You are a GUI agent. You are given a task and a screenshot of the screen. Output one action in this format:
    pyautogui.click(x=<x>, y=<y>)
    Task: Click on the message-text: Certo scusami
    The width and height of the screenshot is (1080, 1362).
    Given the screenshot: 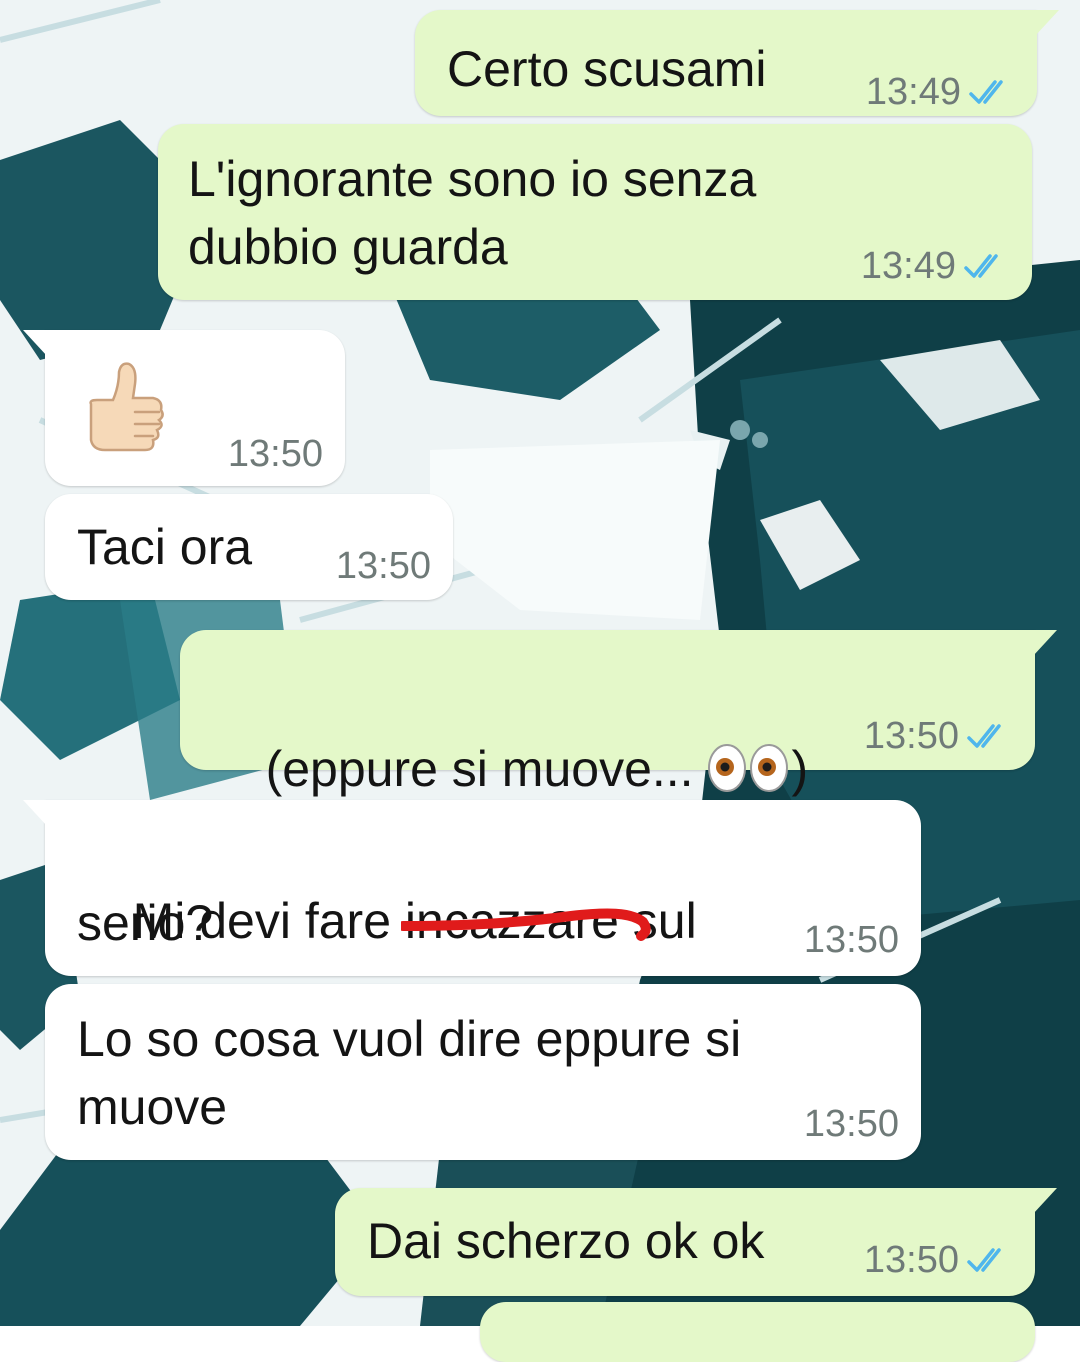 What is the action you would take?
    pyautogui.click(x=607, y=69)
    